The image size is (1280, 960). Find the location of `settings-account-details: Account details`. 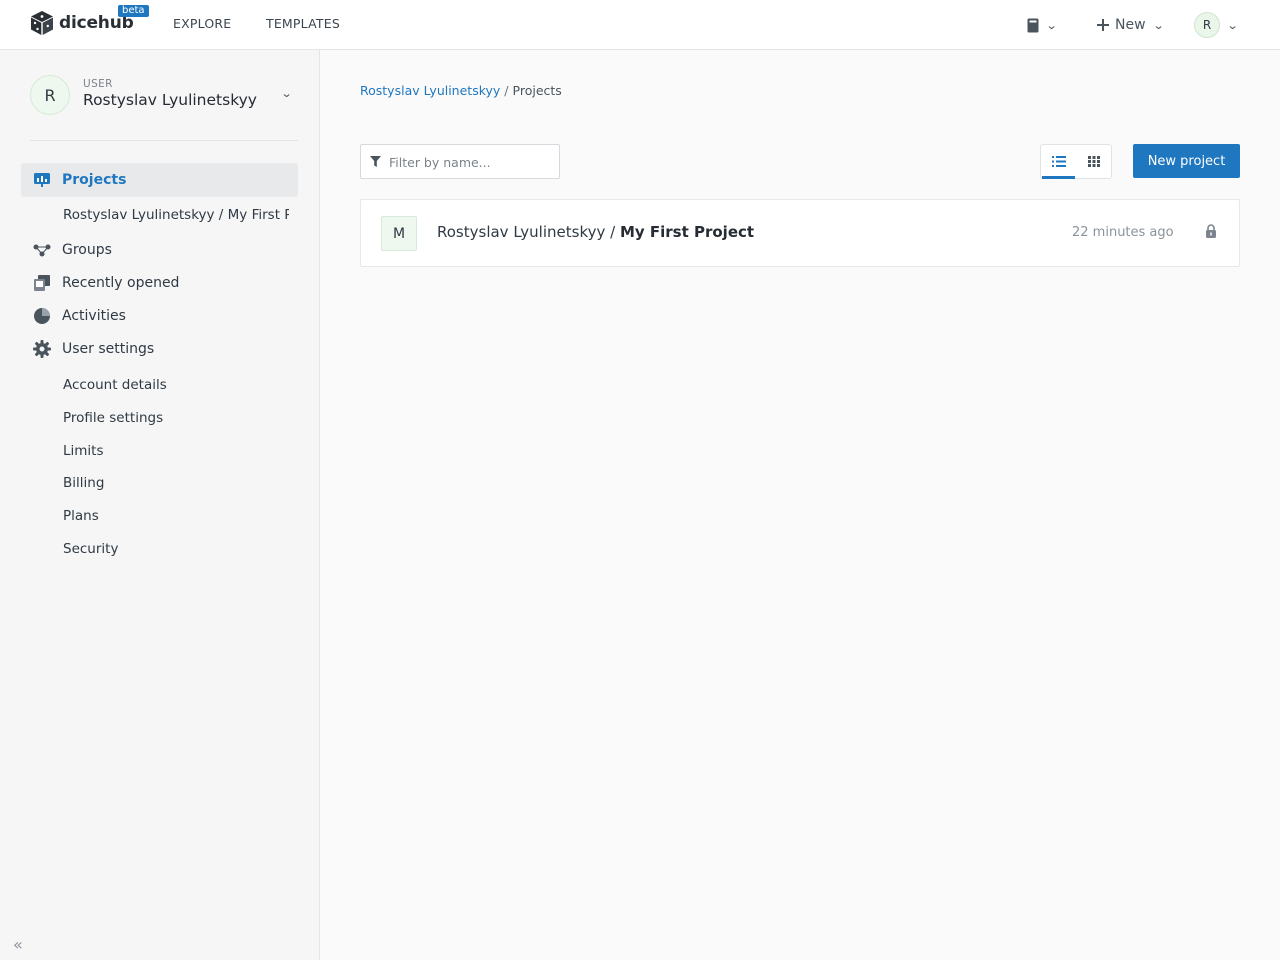

settings-account-details: Account details is located at coordinates (176, 385).